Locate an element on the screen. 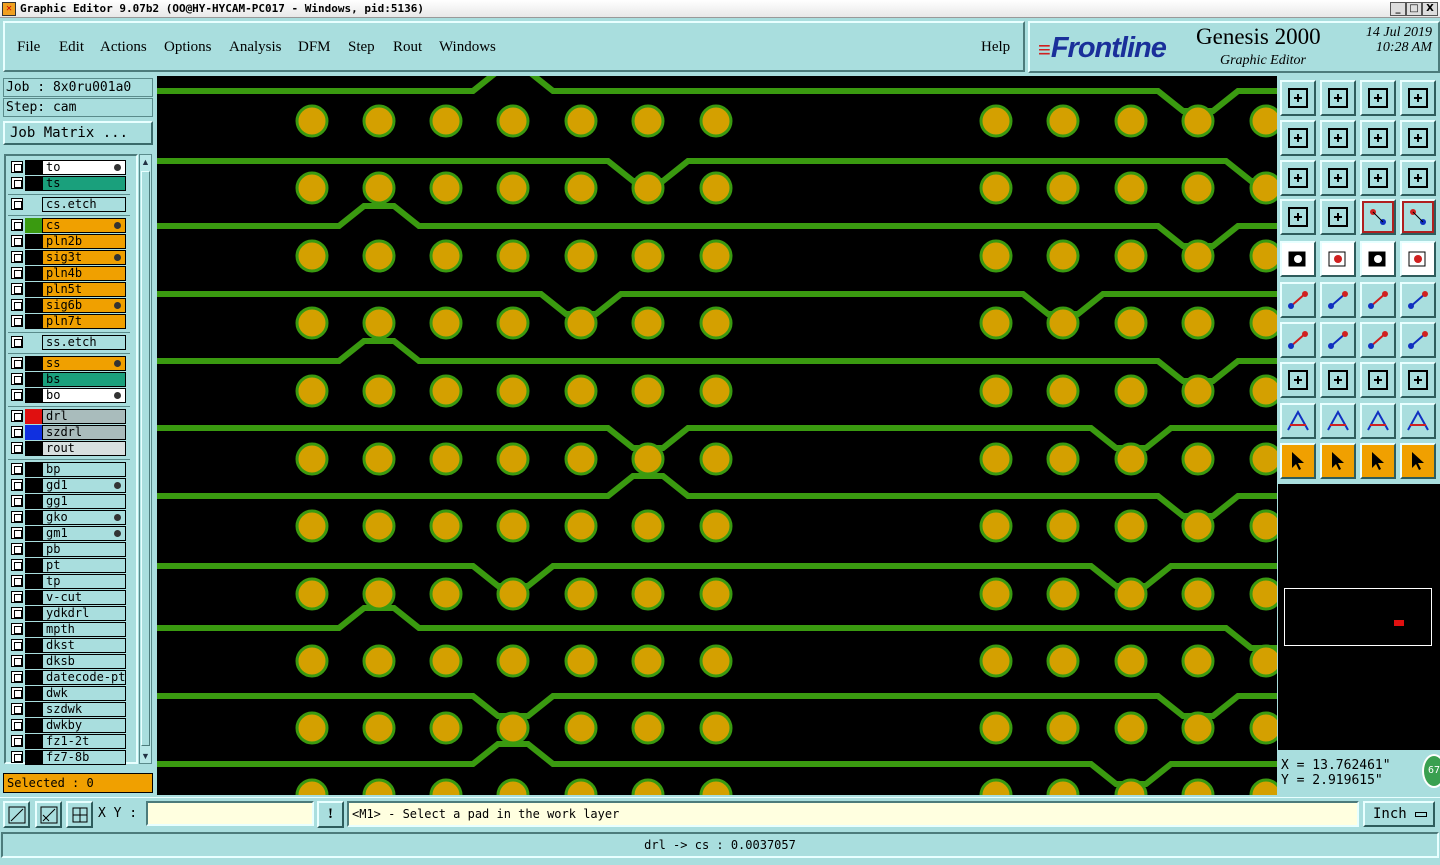 This screenshot has width=1440, height=865. layer-name: ydkdrl is located at coordinates (84, 613).